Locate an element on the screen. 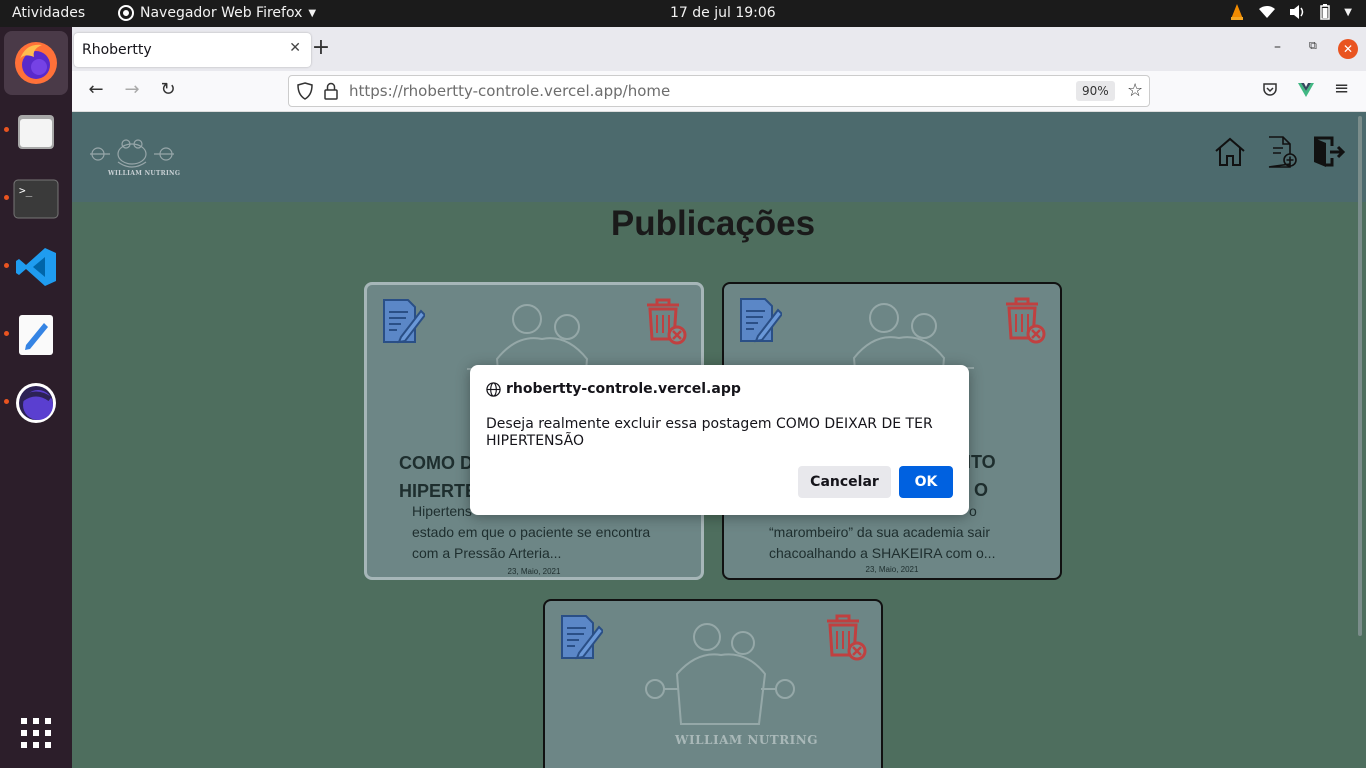  eclipse-icon is located at coordinates (36, 403).